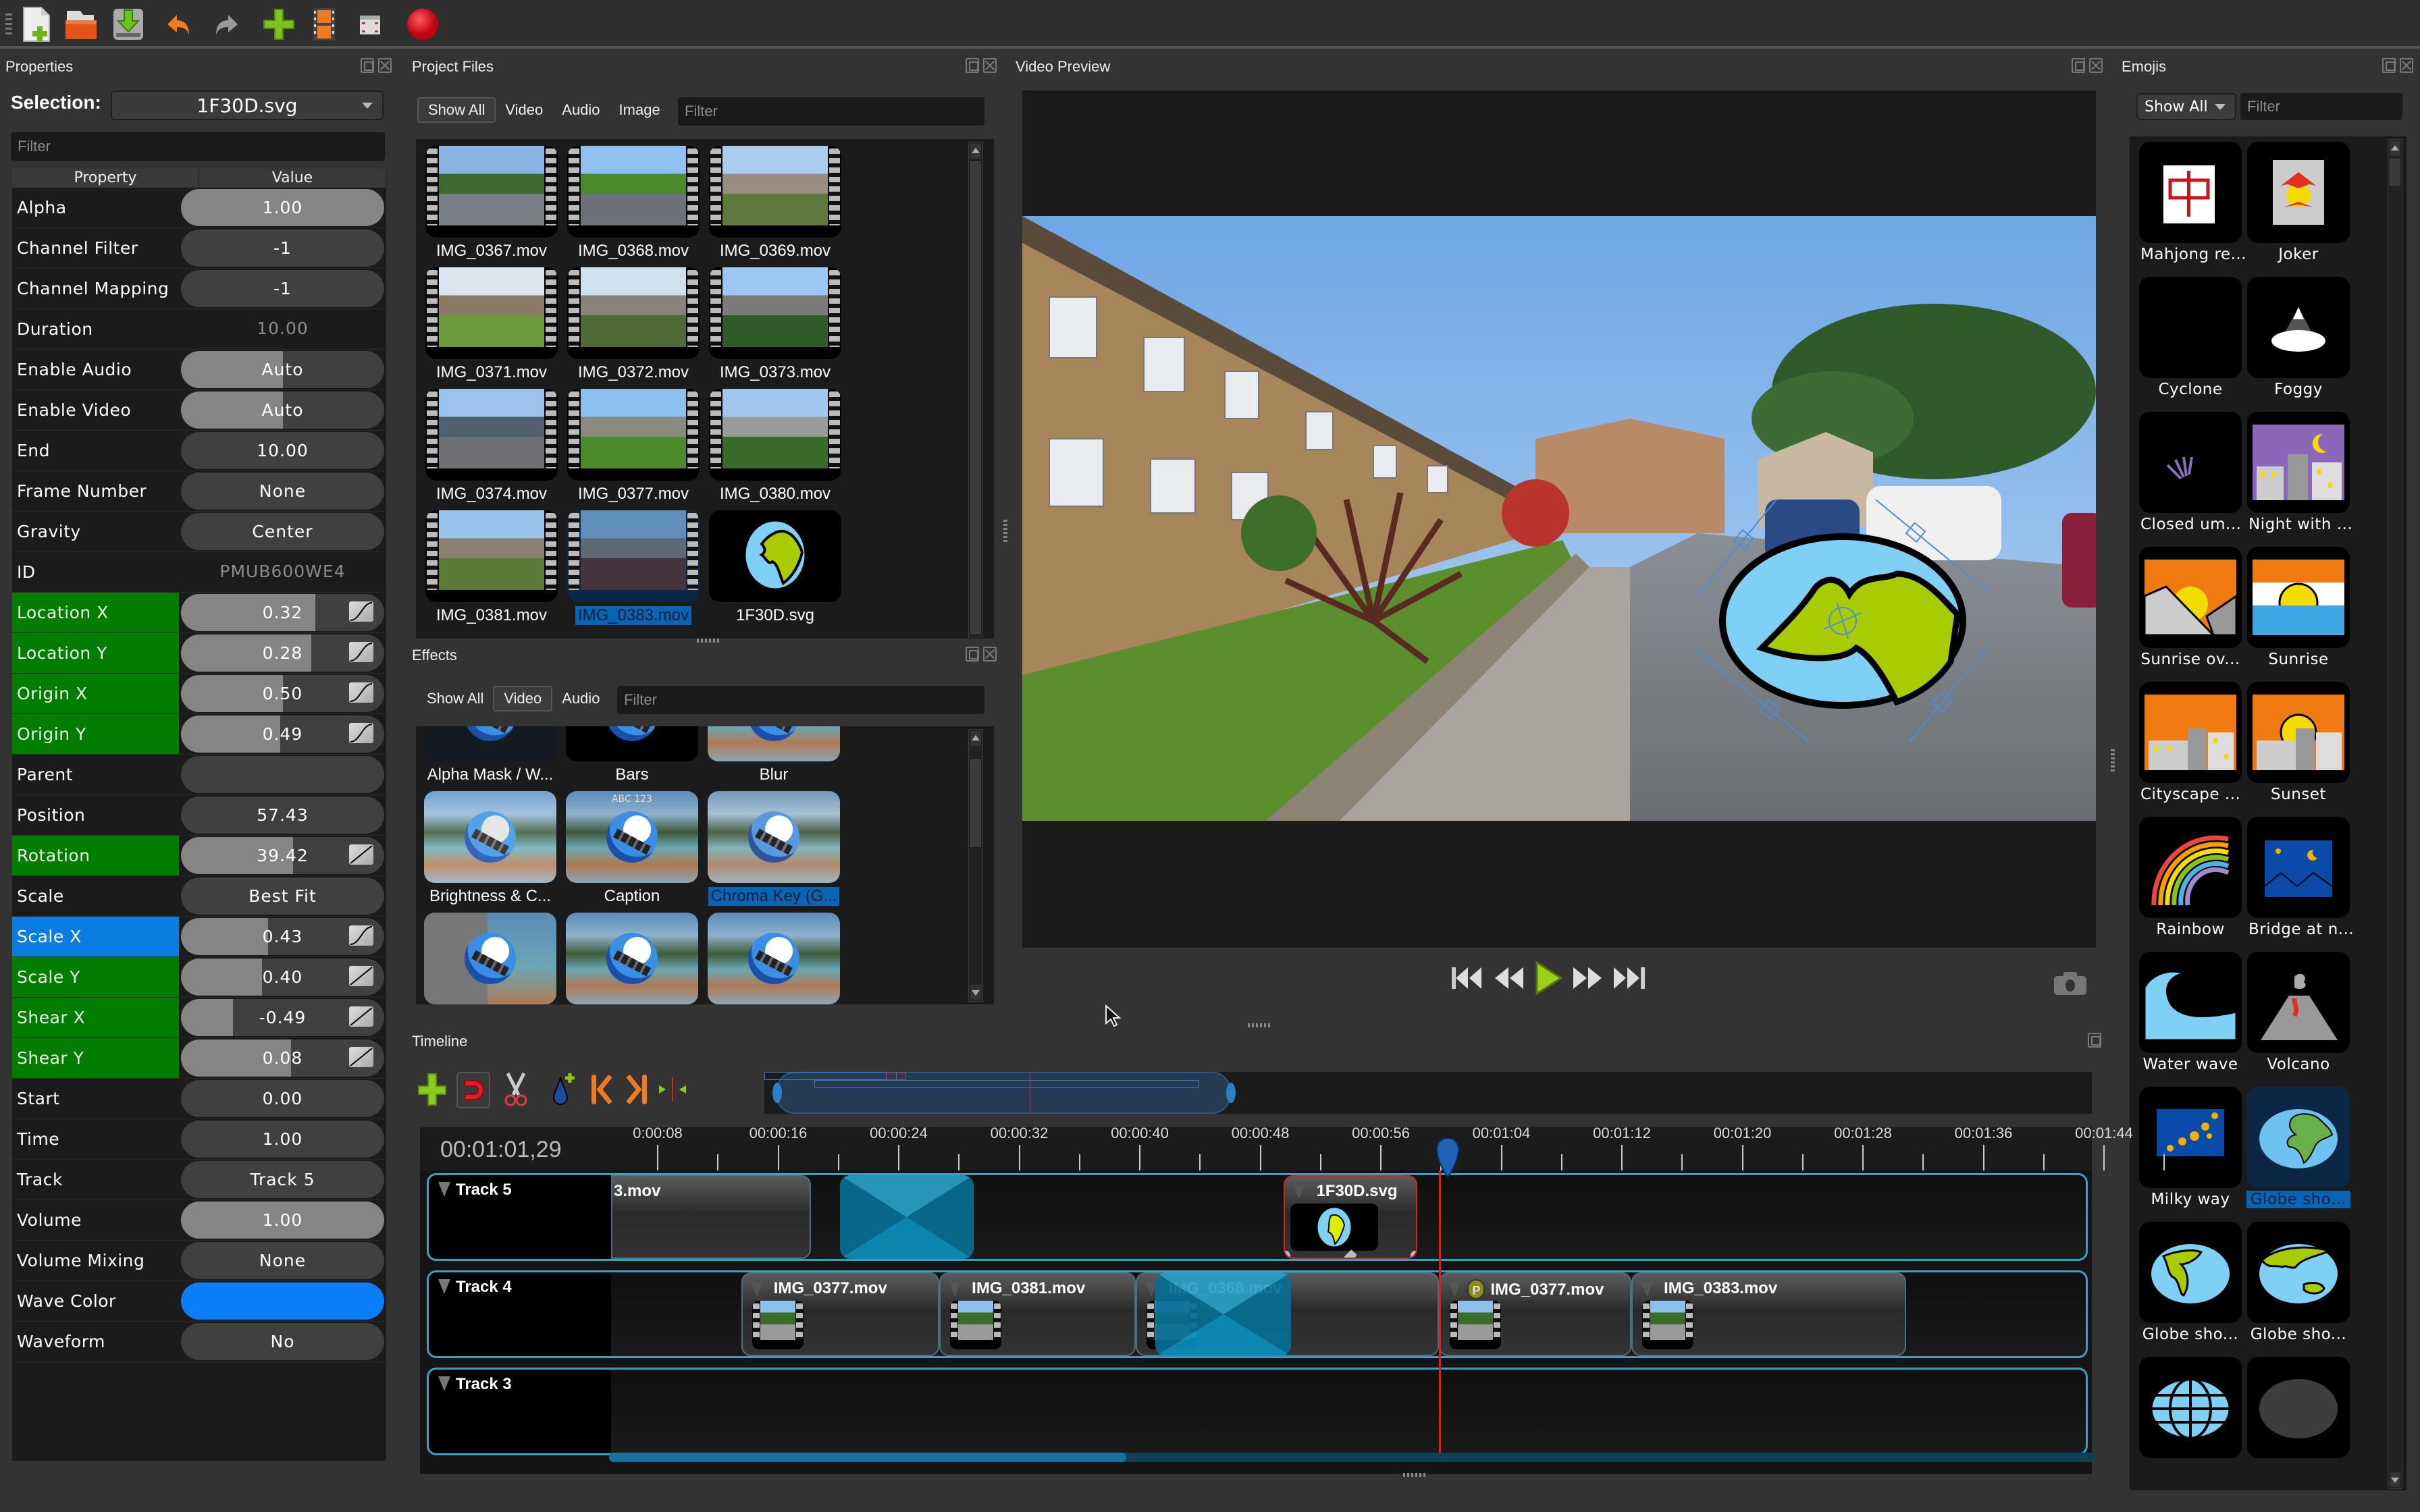  I want to click on property-name: Enable Video, so click(95, 410).